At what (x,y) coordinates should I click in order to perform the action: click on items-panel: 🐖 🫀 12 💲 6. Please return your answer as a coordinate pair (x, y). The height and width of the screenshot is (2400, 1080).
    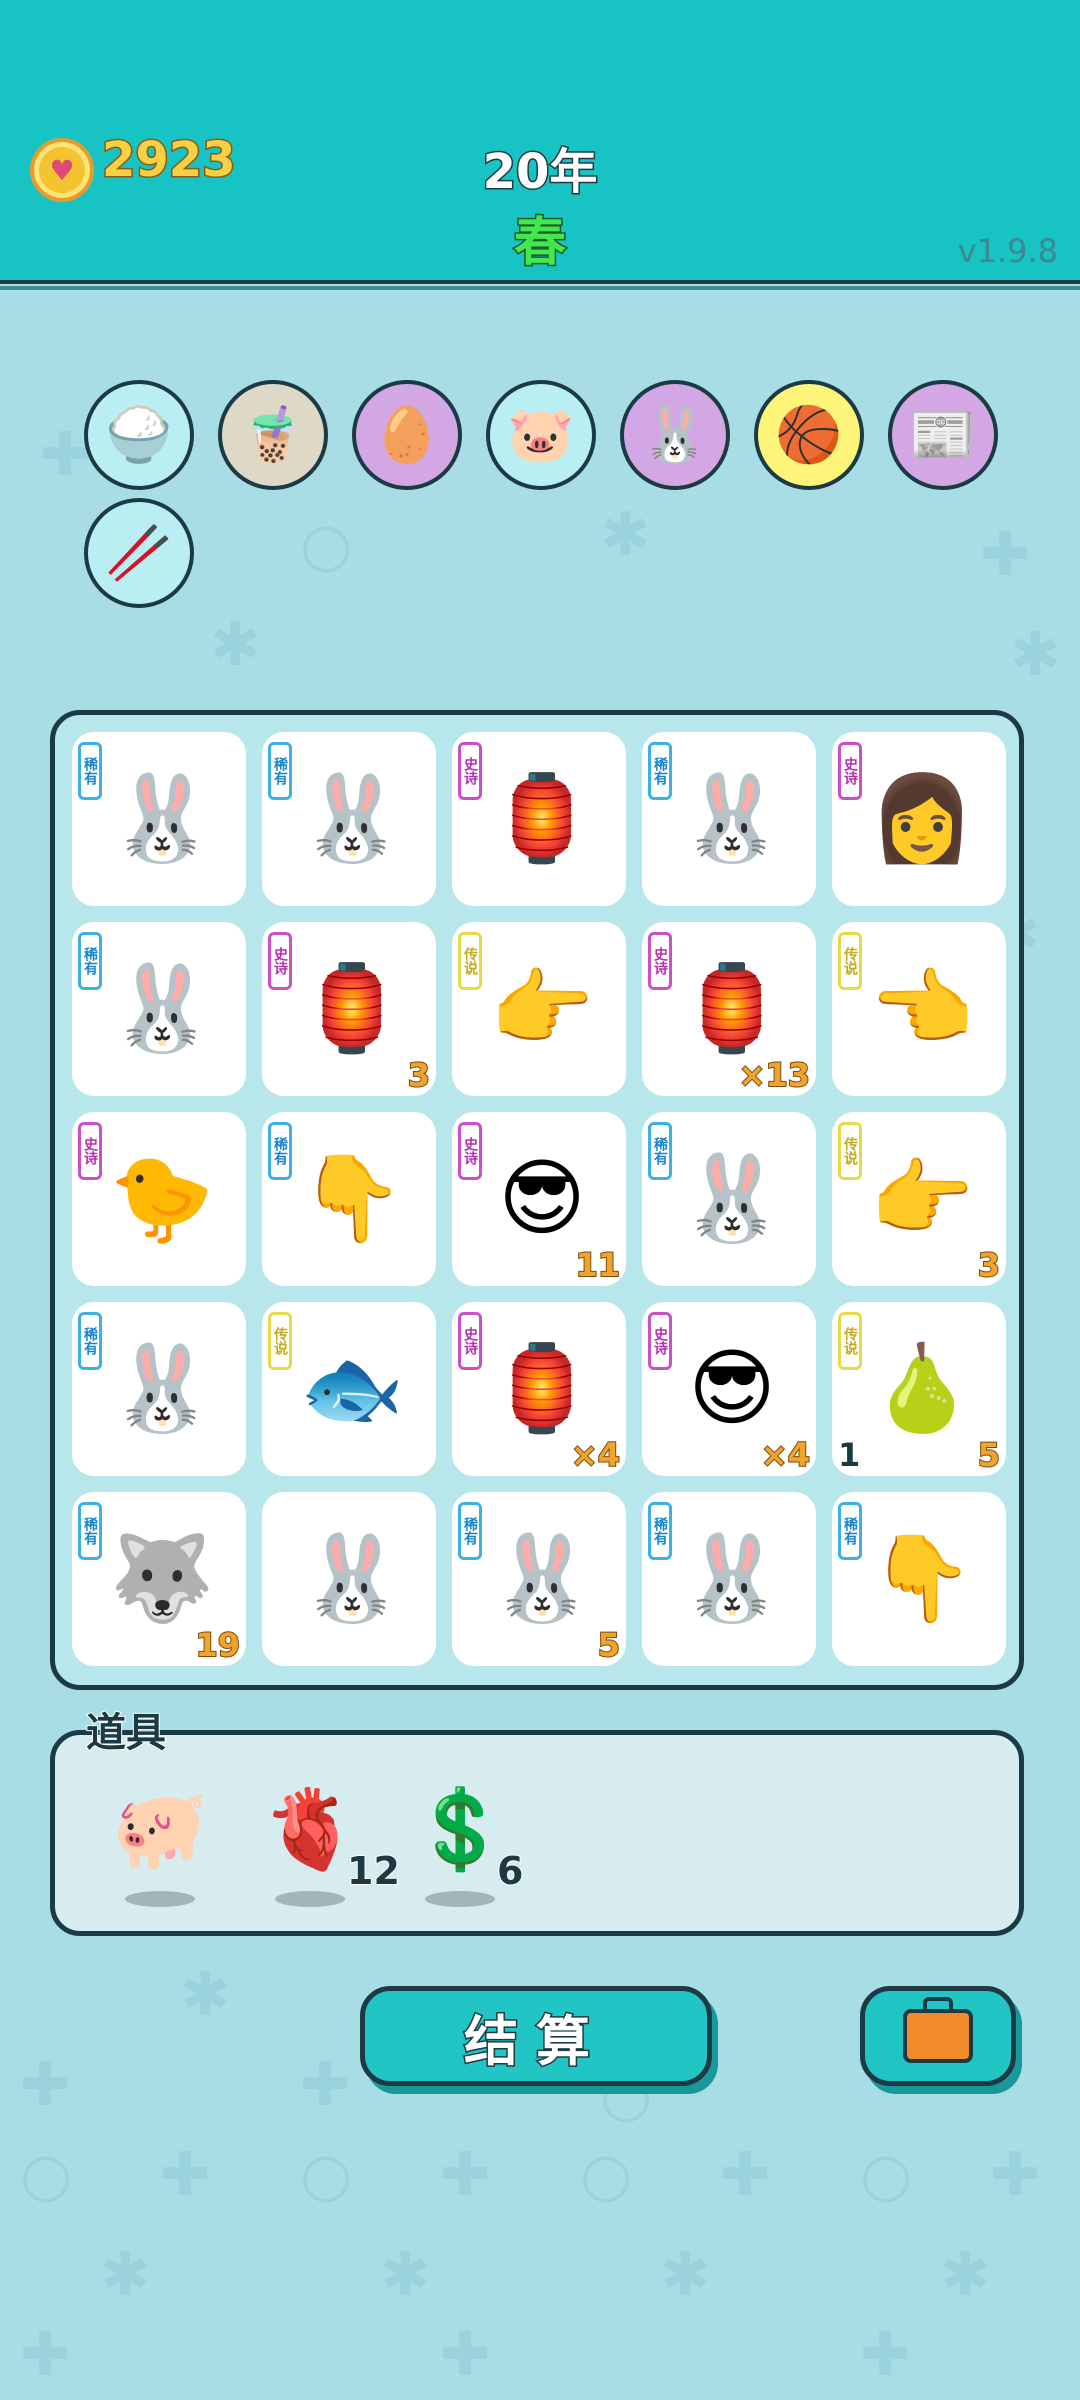
    Looking at the image, I should click on (537, 1833).